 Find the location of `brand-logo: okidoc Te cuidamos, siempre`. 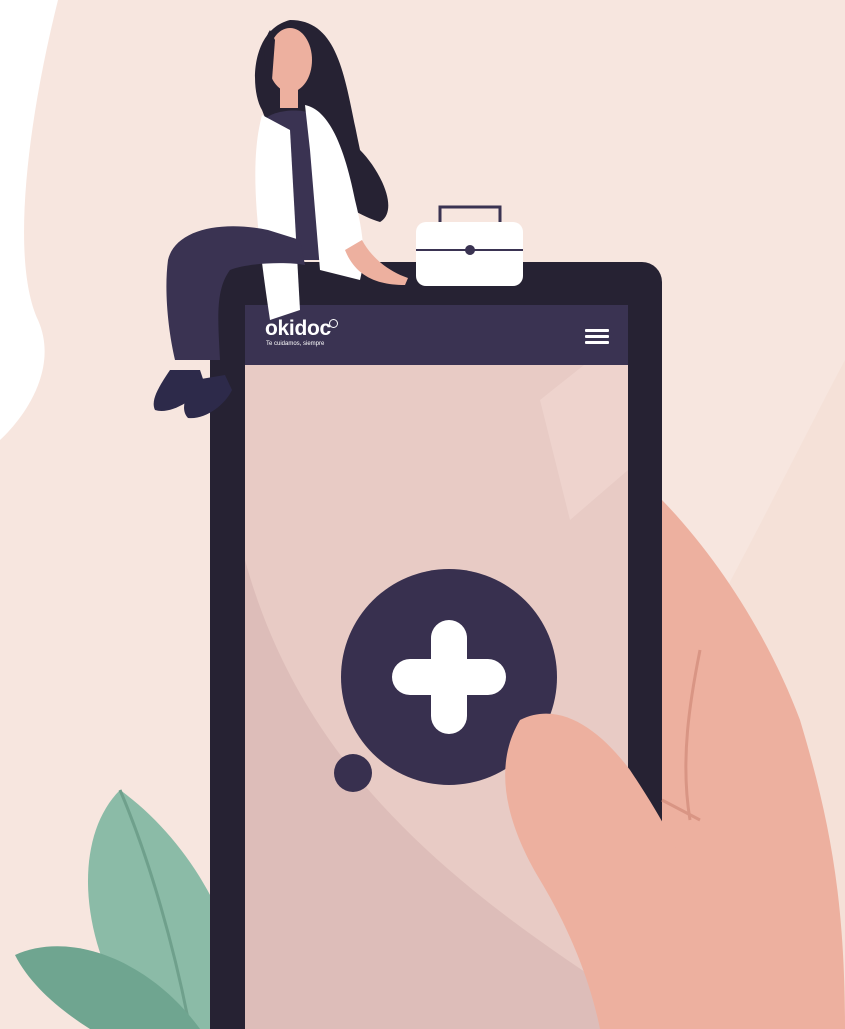

brand-logo: okidoc Te cuidamos, siempre is located at coordinates (325, 336).